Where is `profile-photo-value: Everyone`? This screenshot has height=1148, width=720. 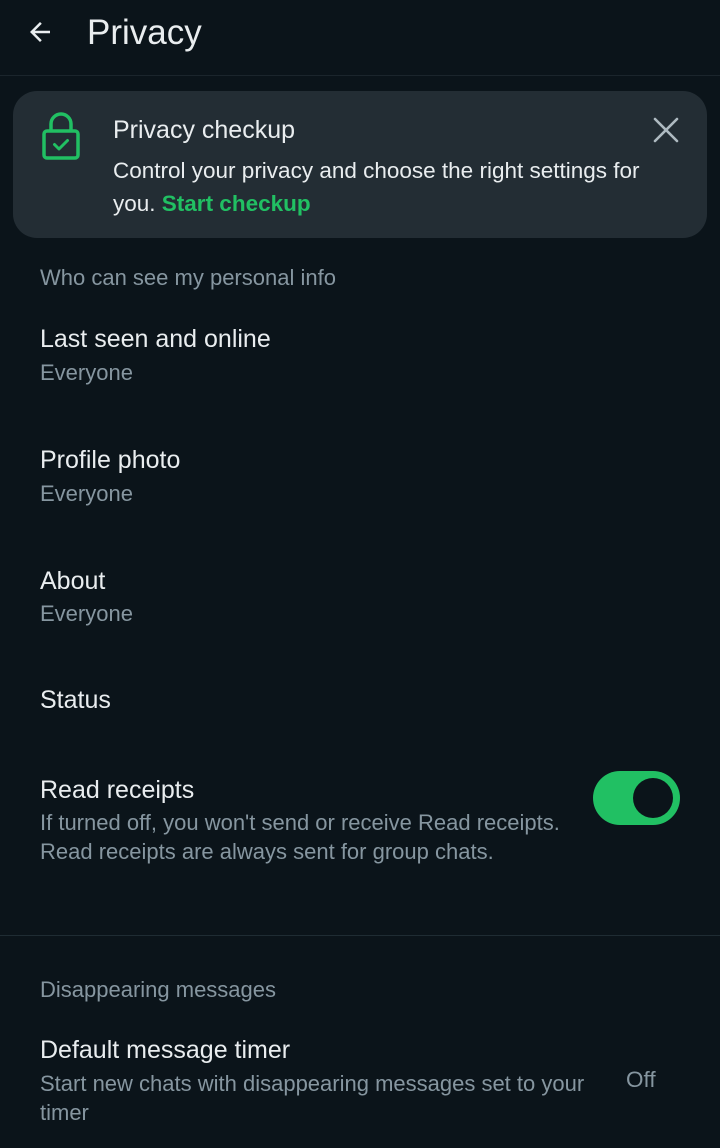 profile-photo-value: Everyone is located at coordinates (86, 493).